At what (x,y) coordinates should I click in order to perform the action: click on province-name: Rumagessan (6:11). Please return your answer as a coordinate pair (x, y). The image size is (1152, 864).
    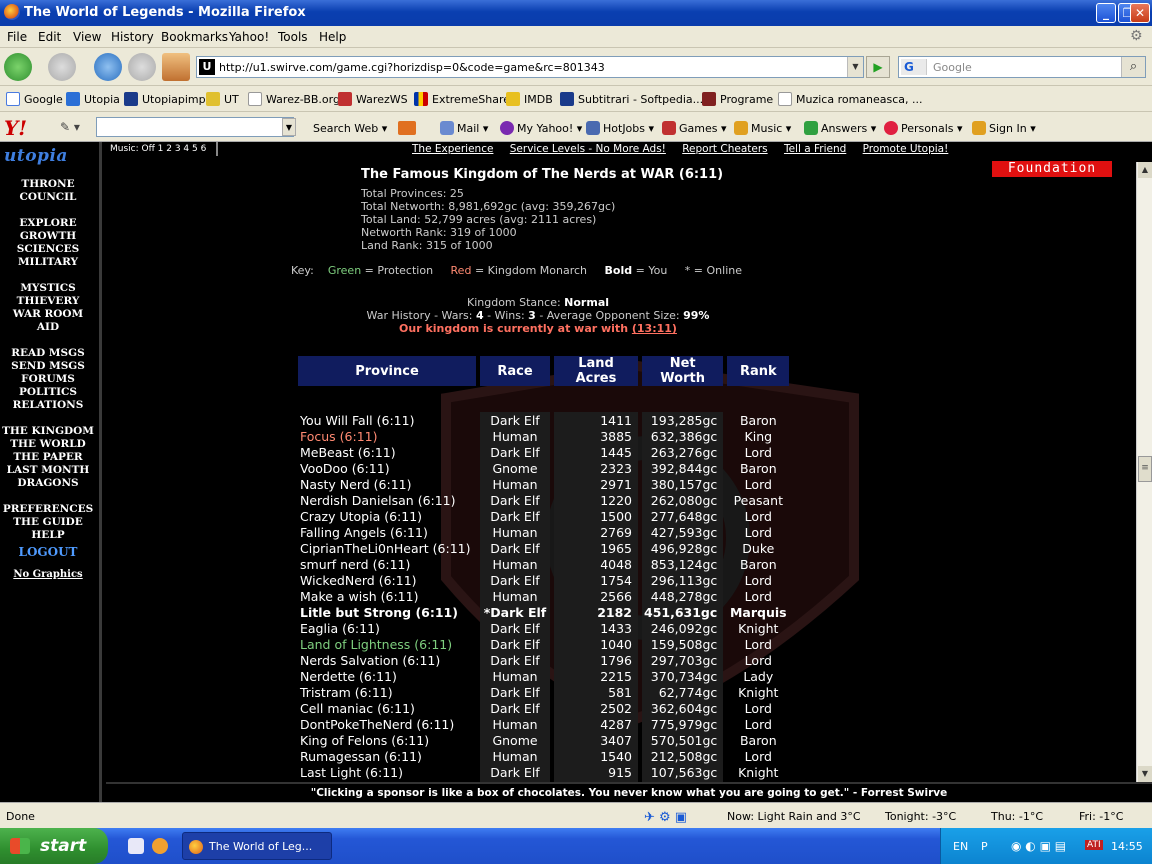
    Looking at the image, I should click on (387, 756).